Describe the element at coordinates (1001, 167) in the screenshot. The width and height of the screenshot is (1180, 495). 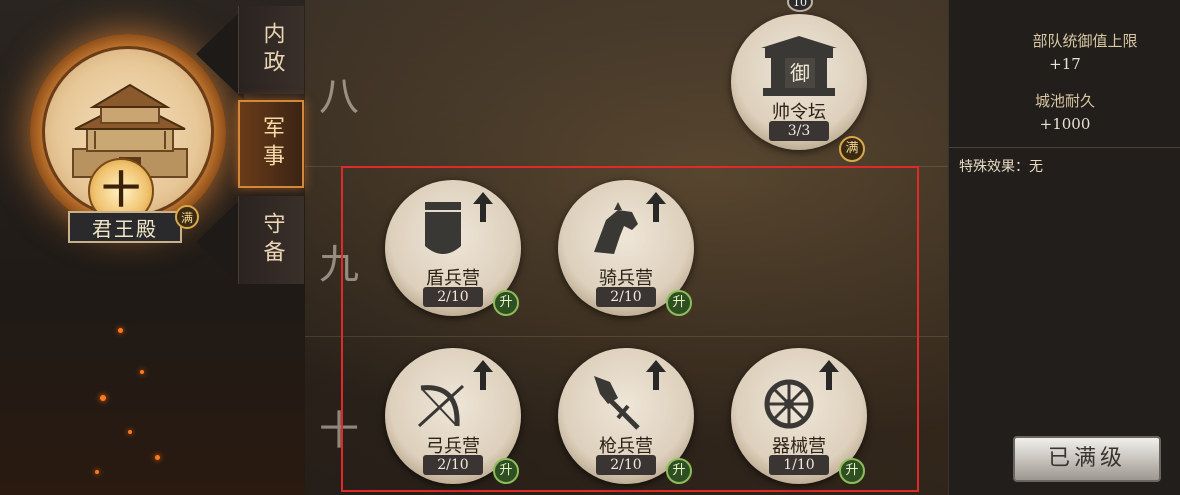
I see `special-effect-text: 特殊效果：无` at that location.